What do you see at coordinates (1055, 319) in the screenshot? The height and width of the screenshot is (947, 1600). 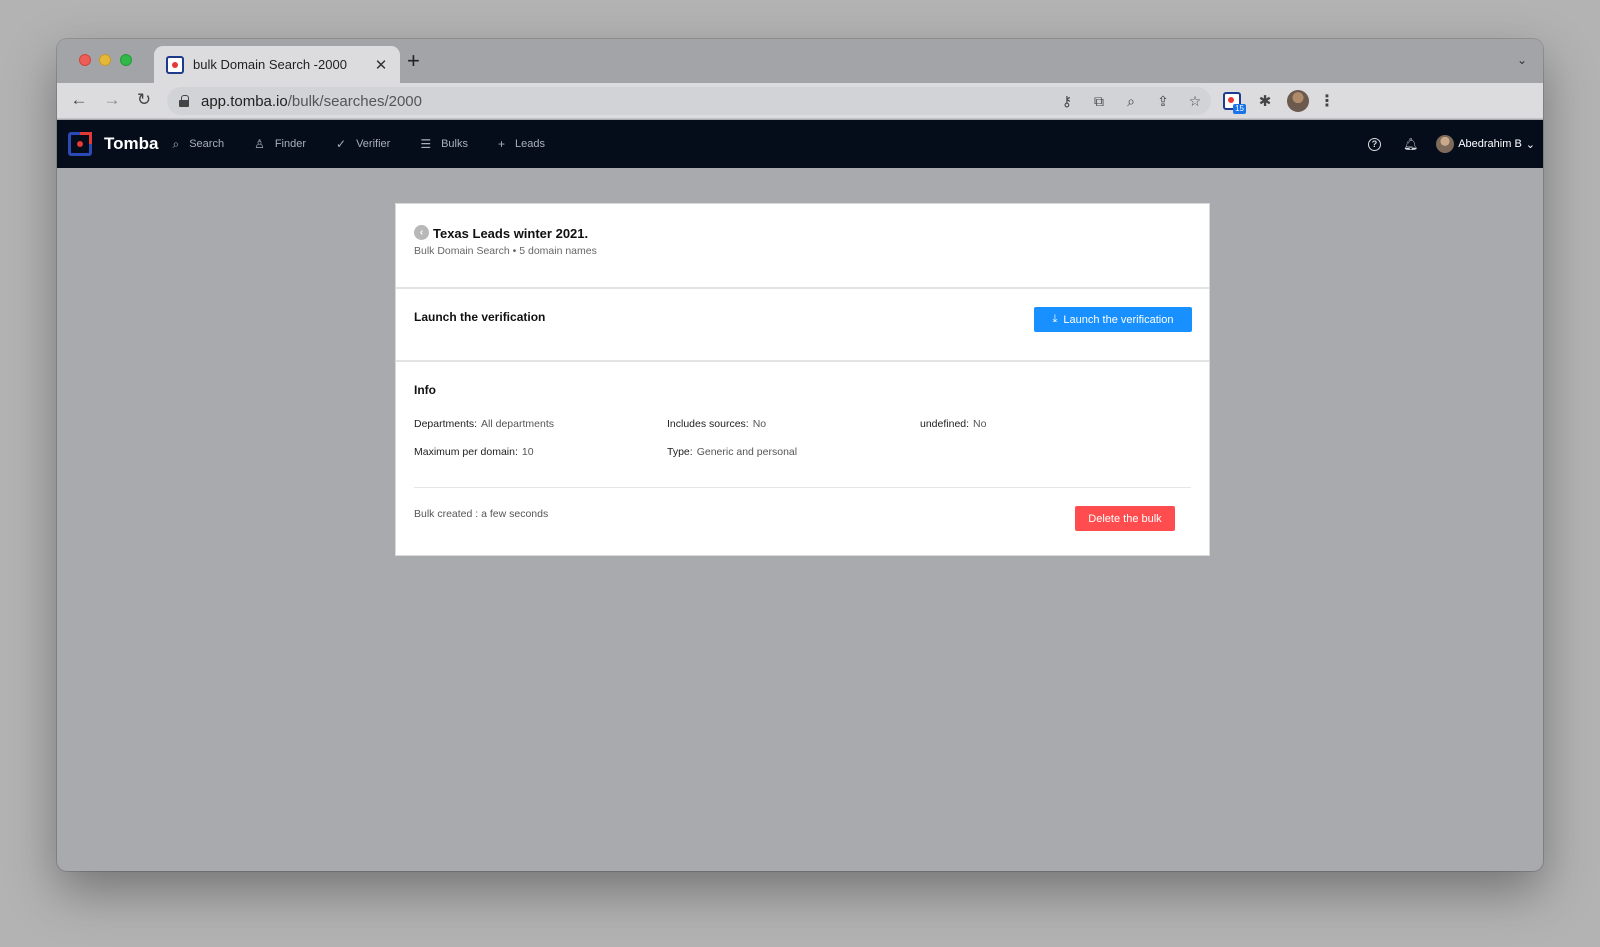 I see `download-icon: ⤓` at bounding box center [1055, 319].